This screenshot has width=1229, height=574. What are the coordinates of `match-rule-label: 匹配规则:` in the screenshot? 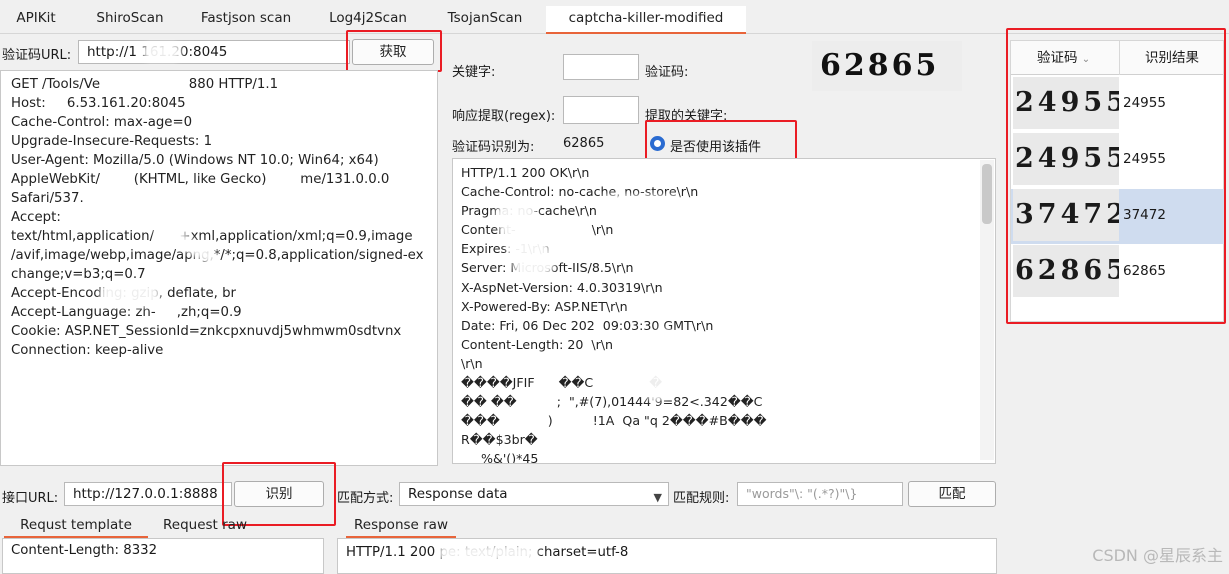 It's located at (701, 498).